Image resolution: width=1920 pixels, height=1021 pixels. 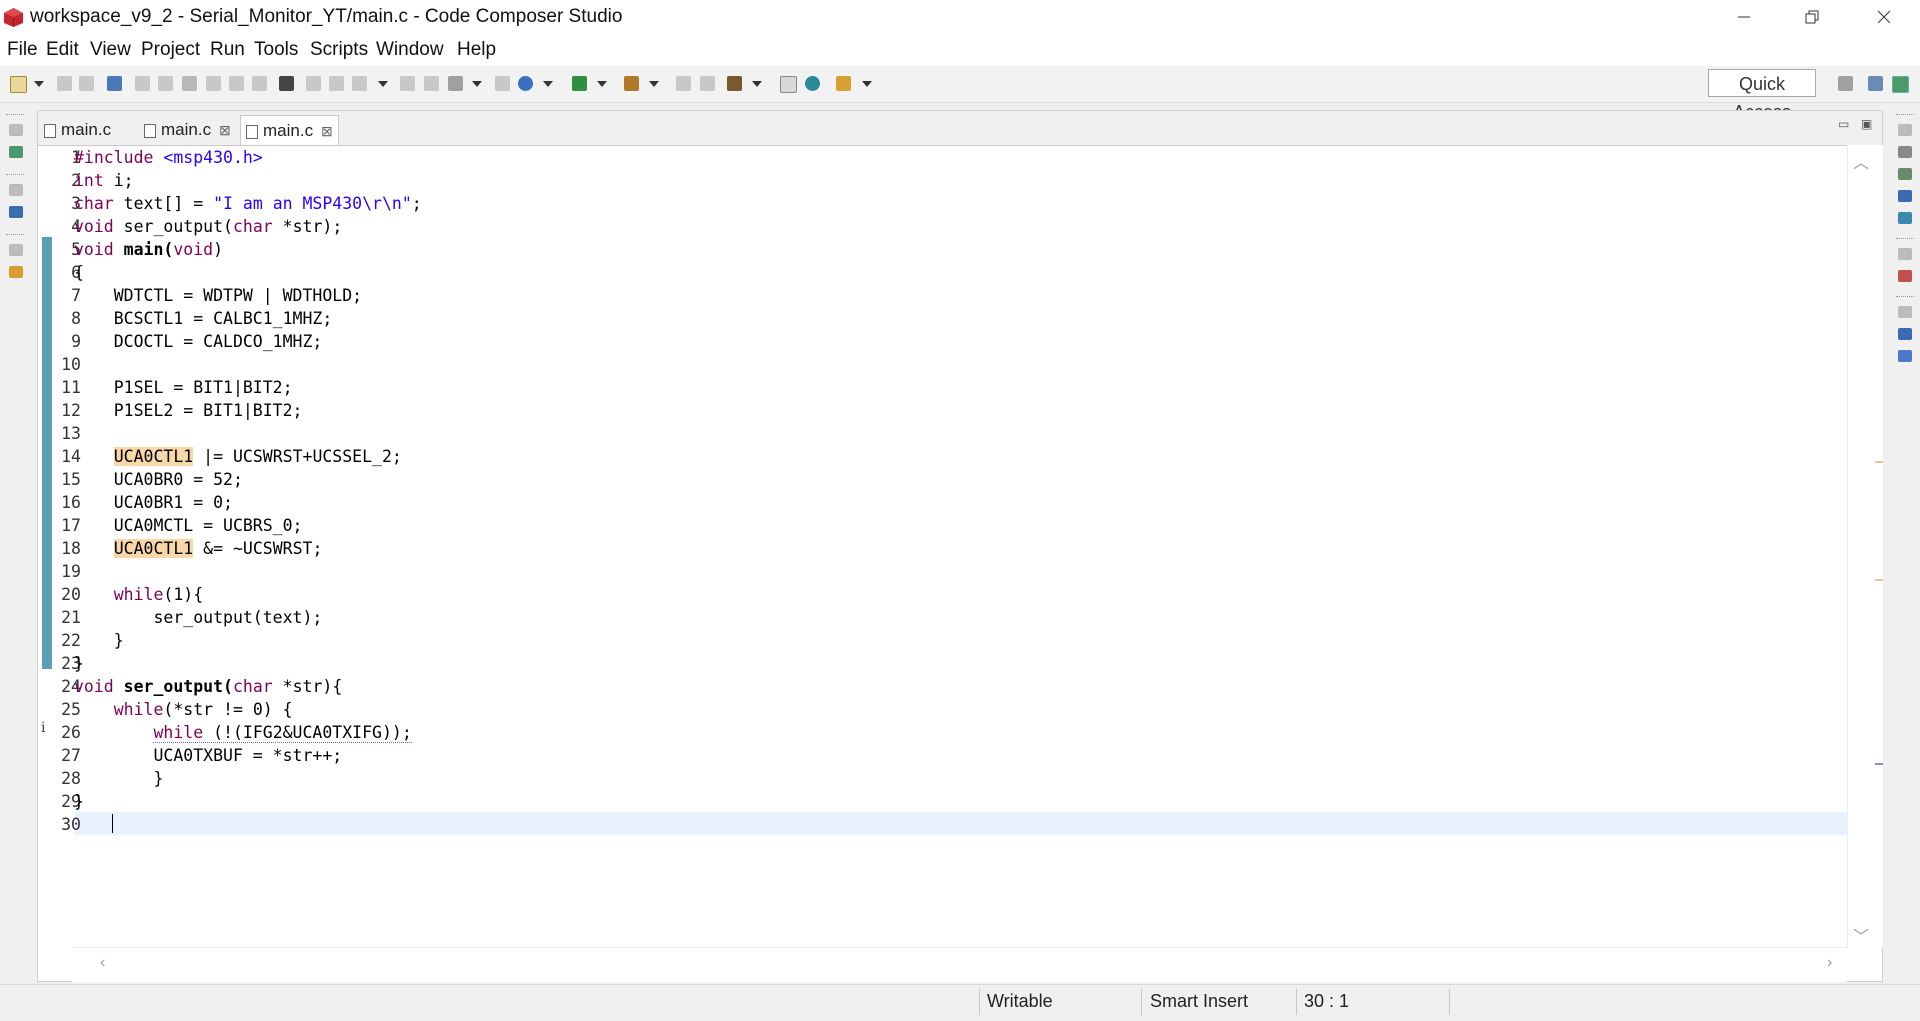 What do you see at coordinates (1843, 124) in the screenshot?
I see `minimize-pane-icon: ▭` at bounding box center [1843, 124].